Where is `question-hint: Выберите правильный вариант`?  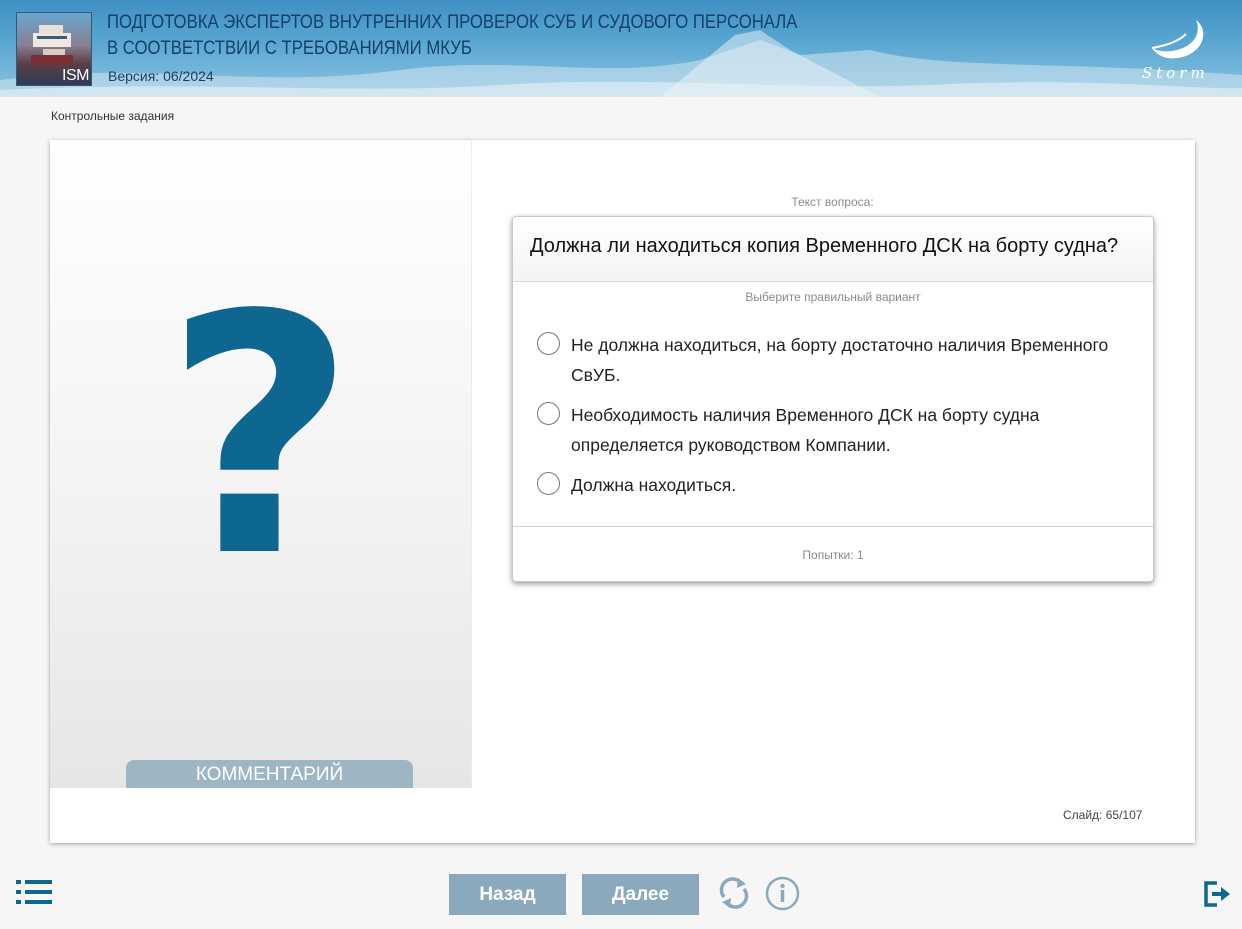
question-hint: Выберите правильный вариант is located at coordinates (833, 297).